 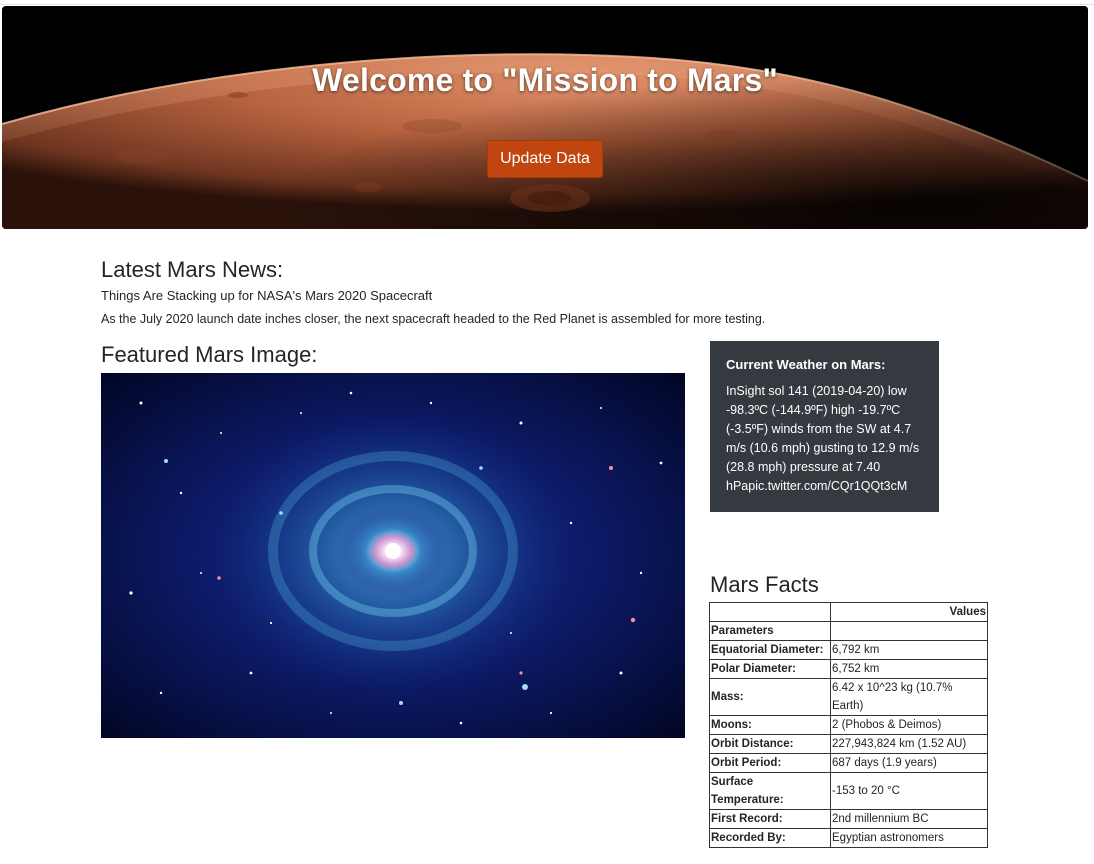 What do you see at coordinates (909, 763) in the screenshot?
I see `fact-value: 687 days (1.9 years)` at bounding box center [909, 763].